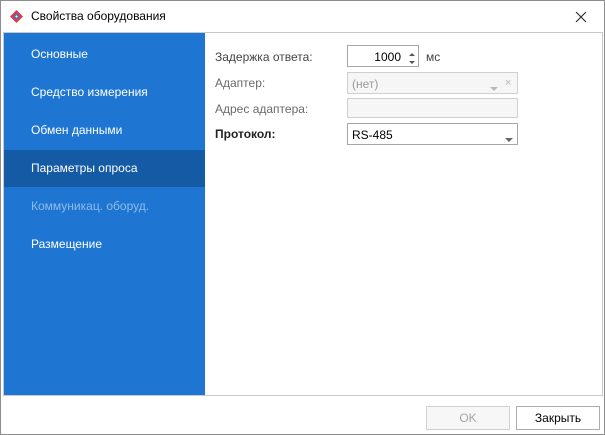 The image size is (605, 435). I want to click on sidebar-item-data-exchange: Обмен данными, so click(104, 130).